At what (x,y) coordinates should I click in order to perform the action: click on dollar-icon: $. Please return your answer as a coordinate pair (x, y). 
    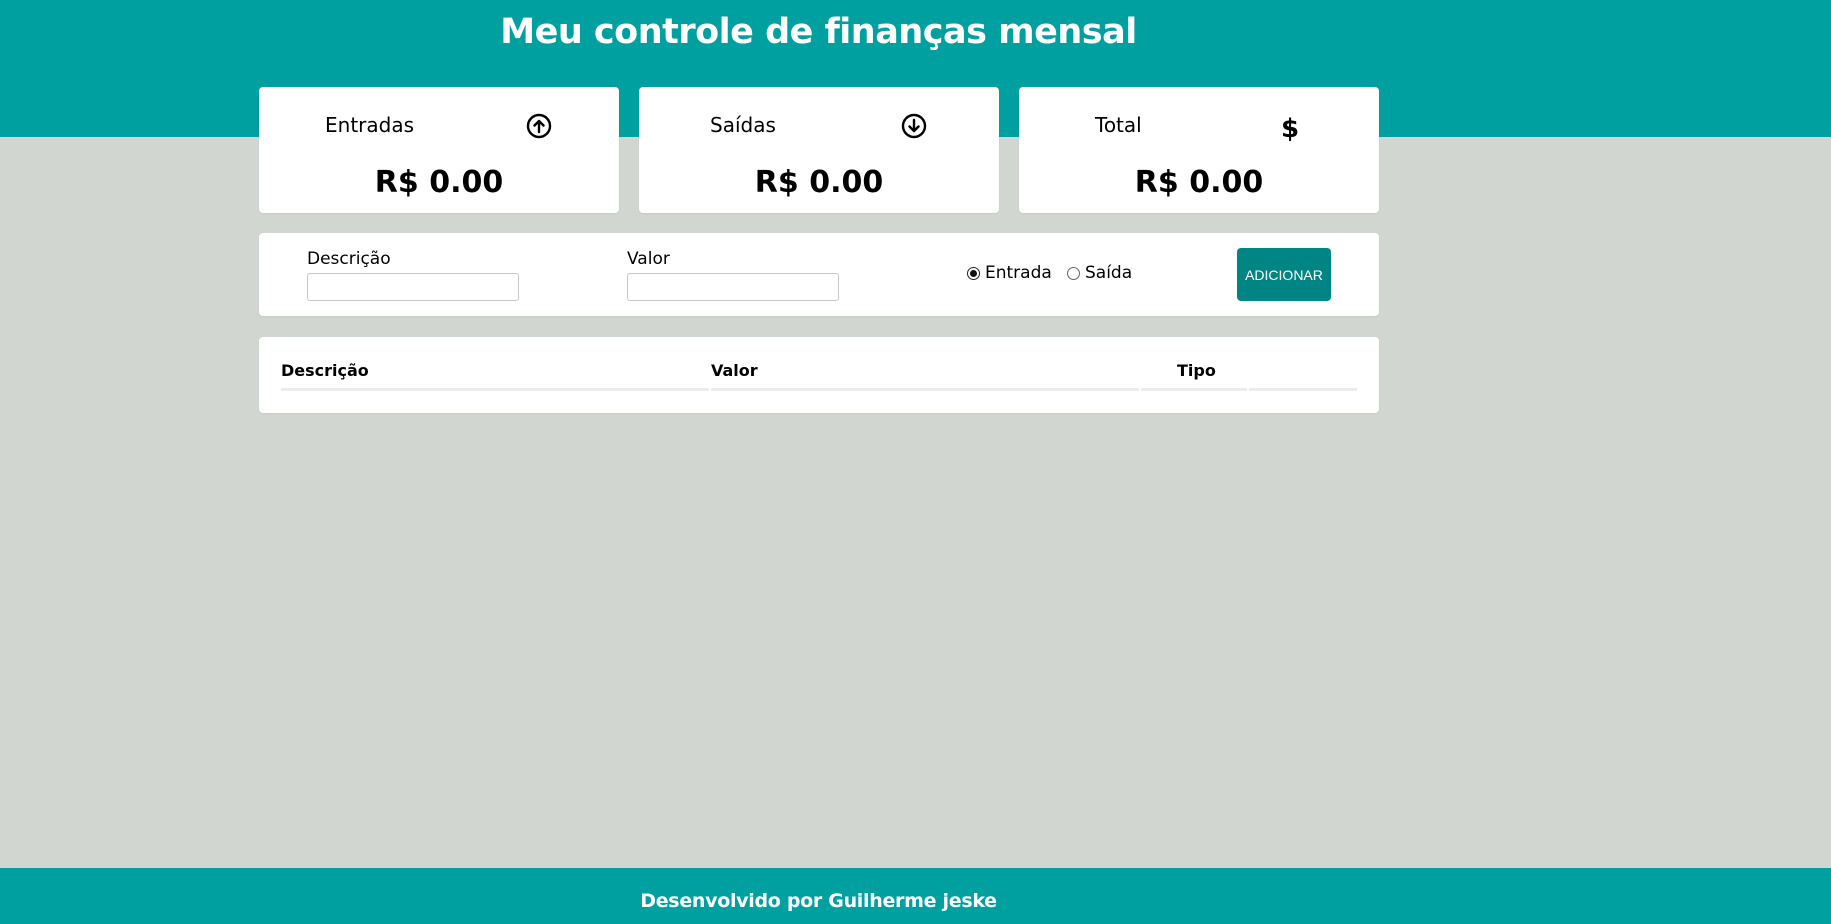
    Looking at the image, I should click on (1290, 128).